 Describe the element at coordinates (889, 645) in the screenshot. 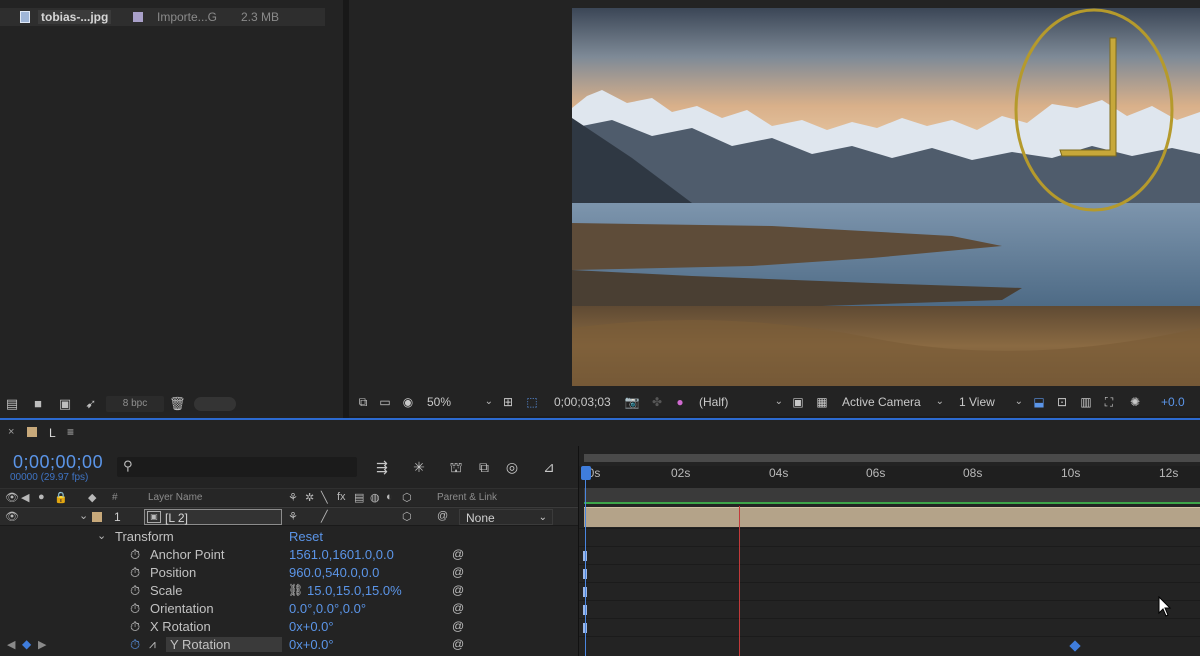

I see `graph-row` at that location.